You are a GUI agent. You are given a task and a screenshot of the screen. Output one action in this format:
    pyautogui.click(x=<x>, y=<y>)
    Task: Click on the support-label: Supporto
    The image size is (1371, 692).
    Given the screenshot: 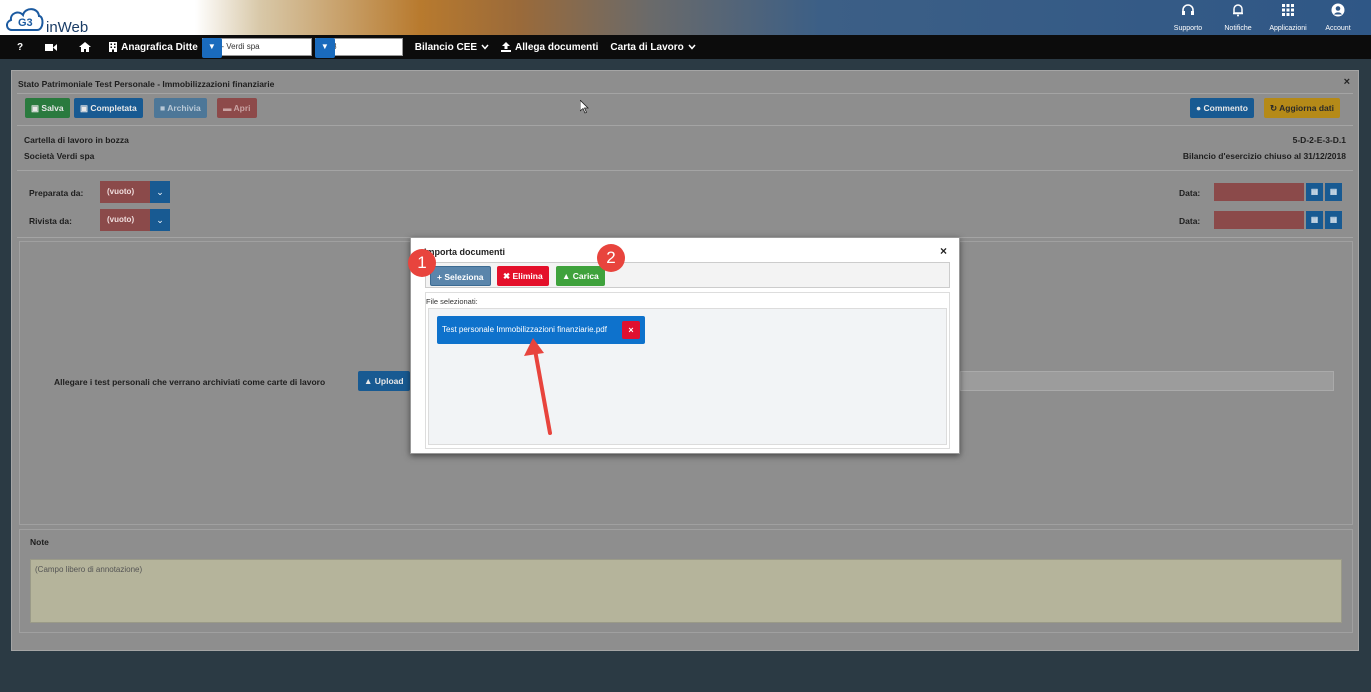 What is the action you would take?
    pyautogui.click(x=1188, y=28)
    